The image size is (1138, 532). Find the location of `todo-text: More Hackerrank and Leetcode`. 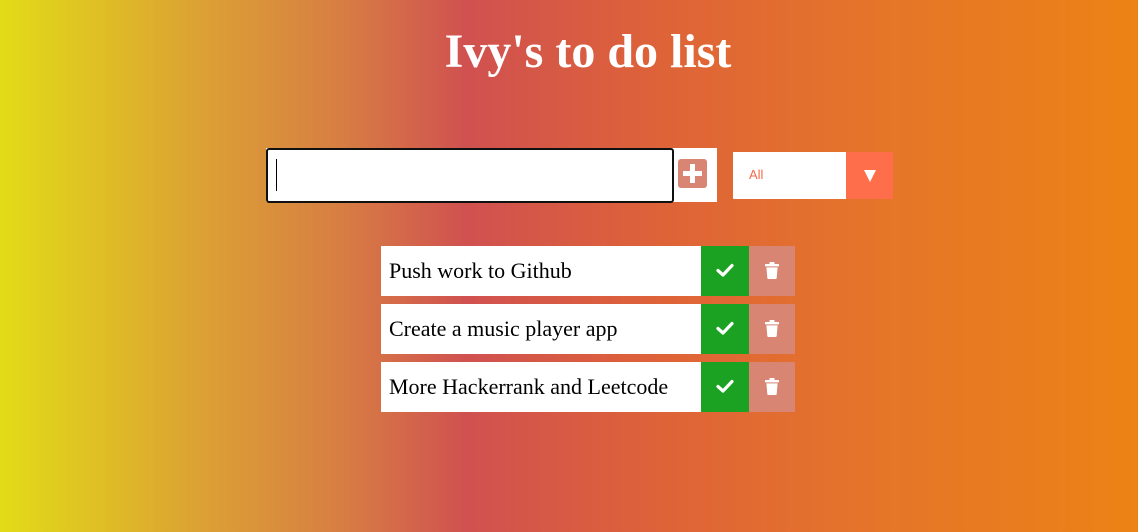

todo-text: More Hackerrank and Leetcode is located at coordinates (541, 387).